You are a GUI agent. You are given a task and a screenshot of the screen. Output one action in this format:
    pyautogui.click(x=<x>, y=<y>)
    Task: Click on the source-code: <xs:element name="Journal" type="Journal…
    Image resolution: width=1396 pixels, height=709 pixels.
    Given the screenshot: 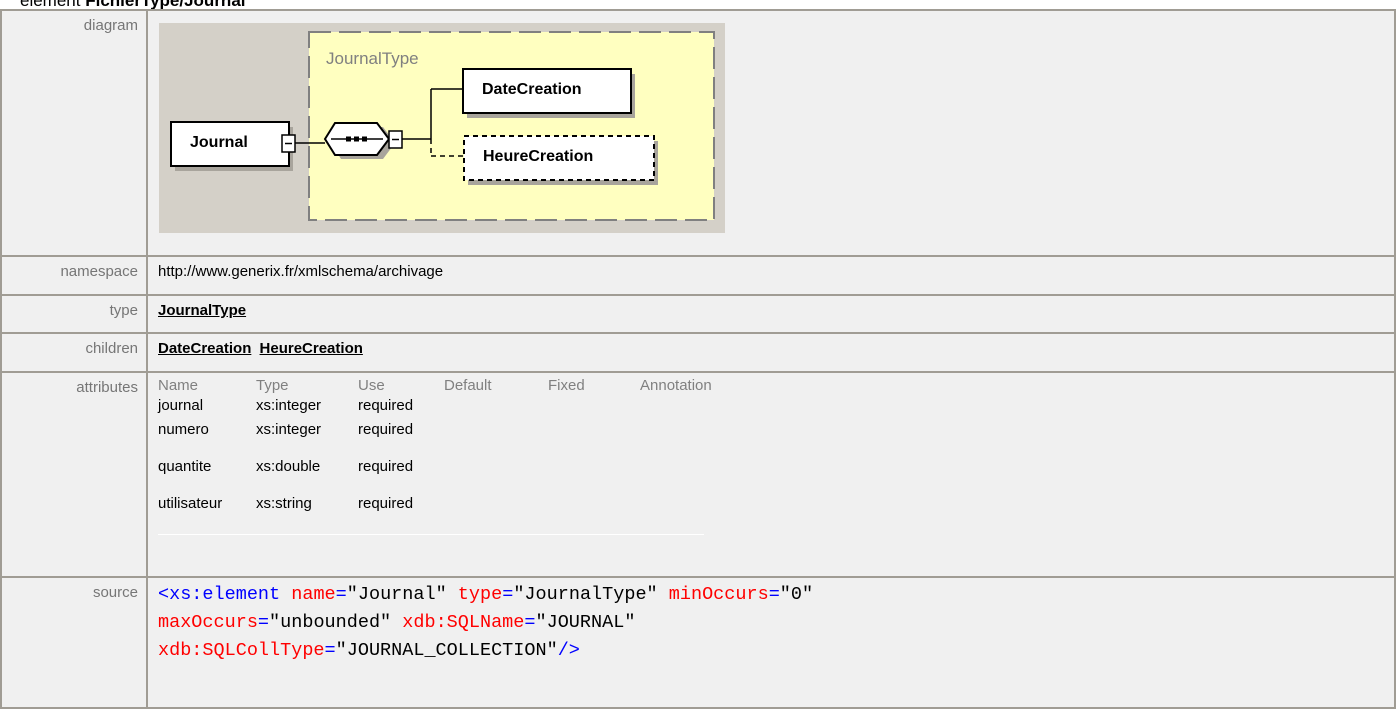 What is the action you would take?
    pyautogui.click(x=776, y=623)
    